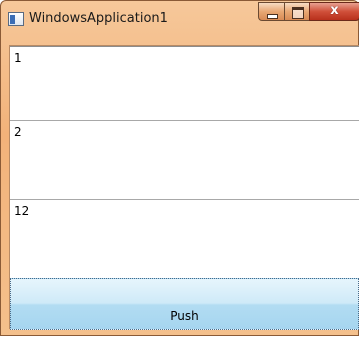  Describe the element at coordinates (98, 18) in the screenshot. I see `window-title: WindowsApplication1` at that location.